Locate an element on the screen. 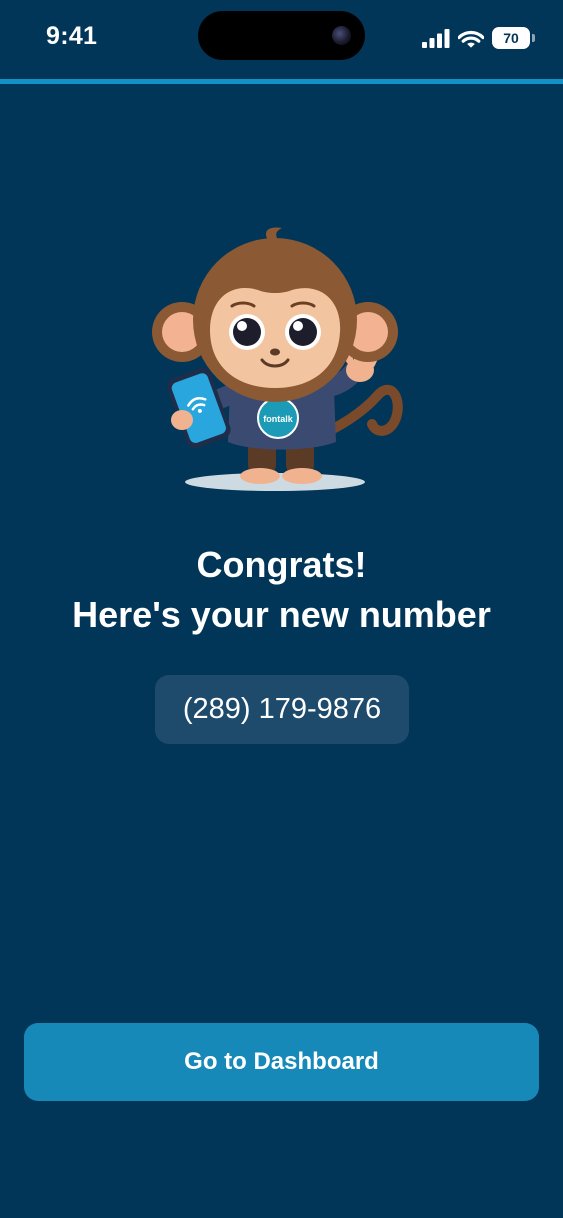  front-camera-icon is located at coordinates (341, 35).